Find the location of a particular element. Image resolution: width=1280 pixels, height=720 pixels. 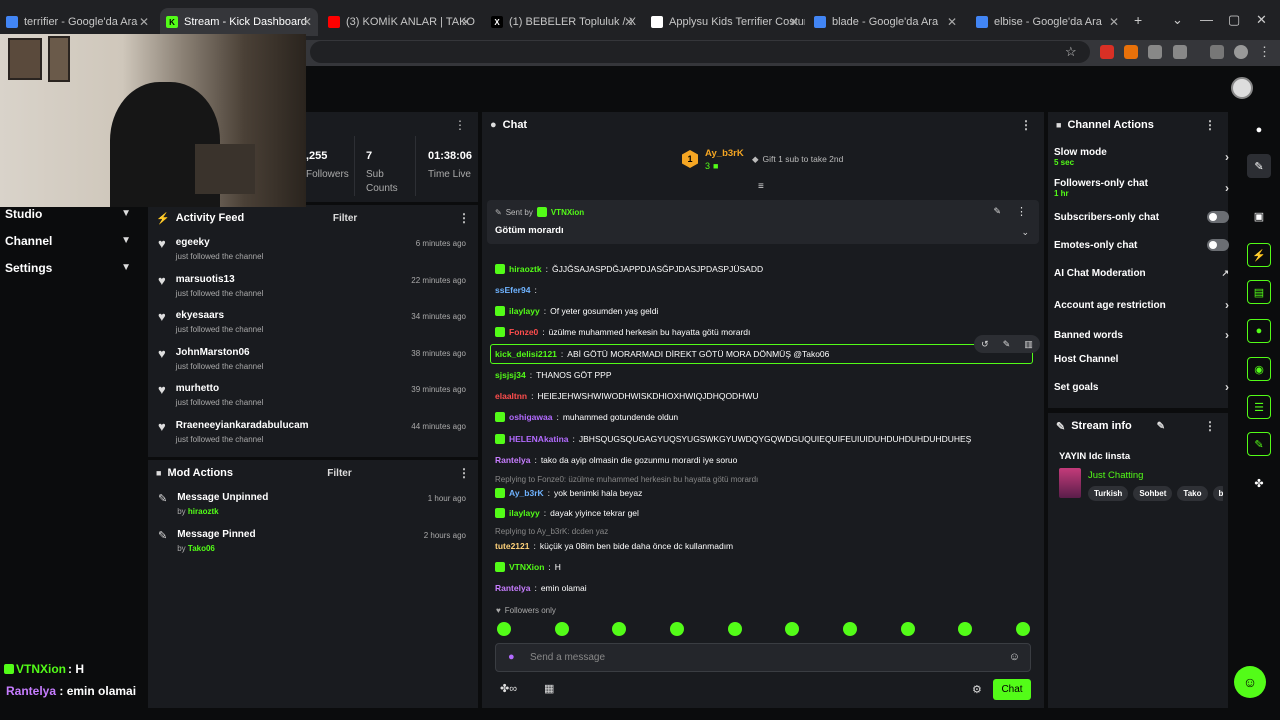

pin-icon: ✎ is located at coordinates (1007, 344).